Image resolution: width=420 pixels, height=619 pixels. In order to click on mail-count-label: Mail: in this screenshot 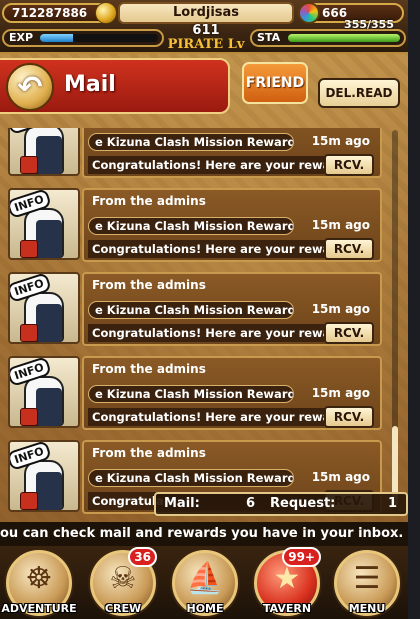, I will do `click(182, 503)`.